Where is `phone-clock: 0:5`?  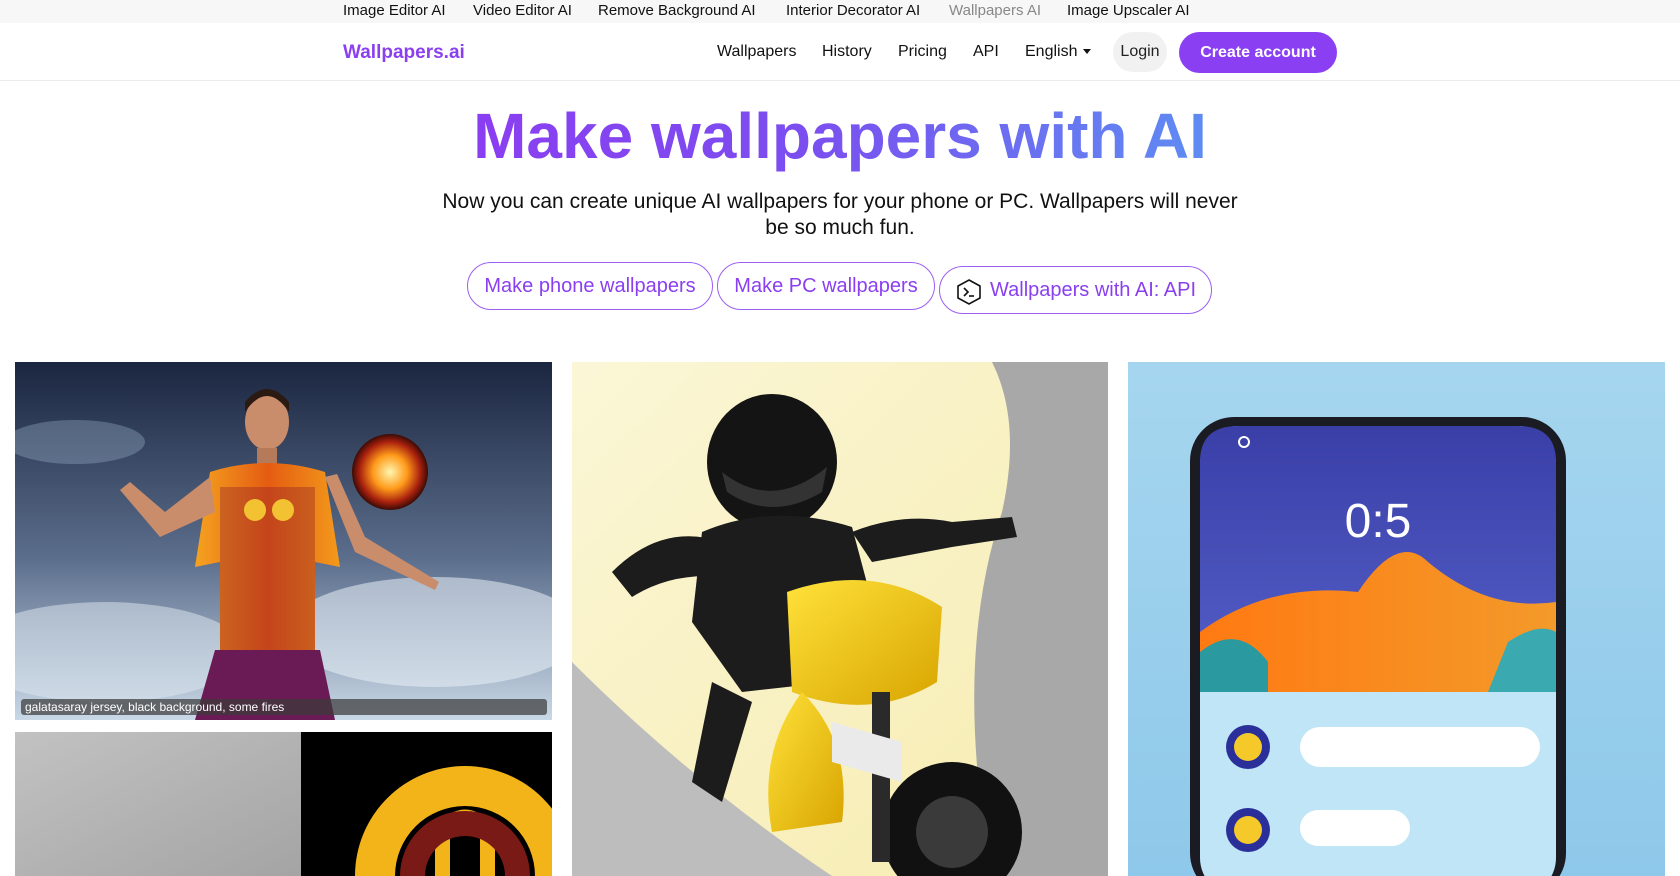 phone-clock: 0:5 is located at coordinates (1378, 521).